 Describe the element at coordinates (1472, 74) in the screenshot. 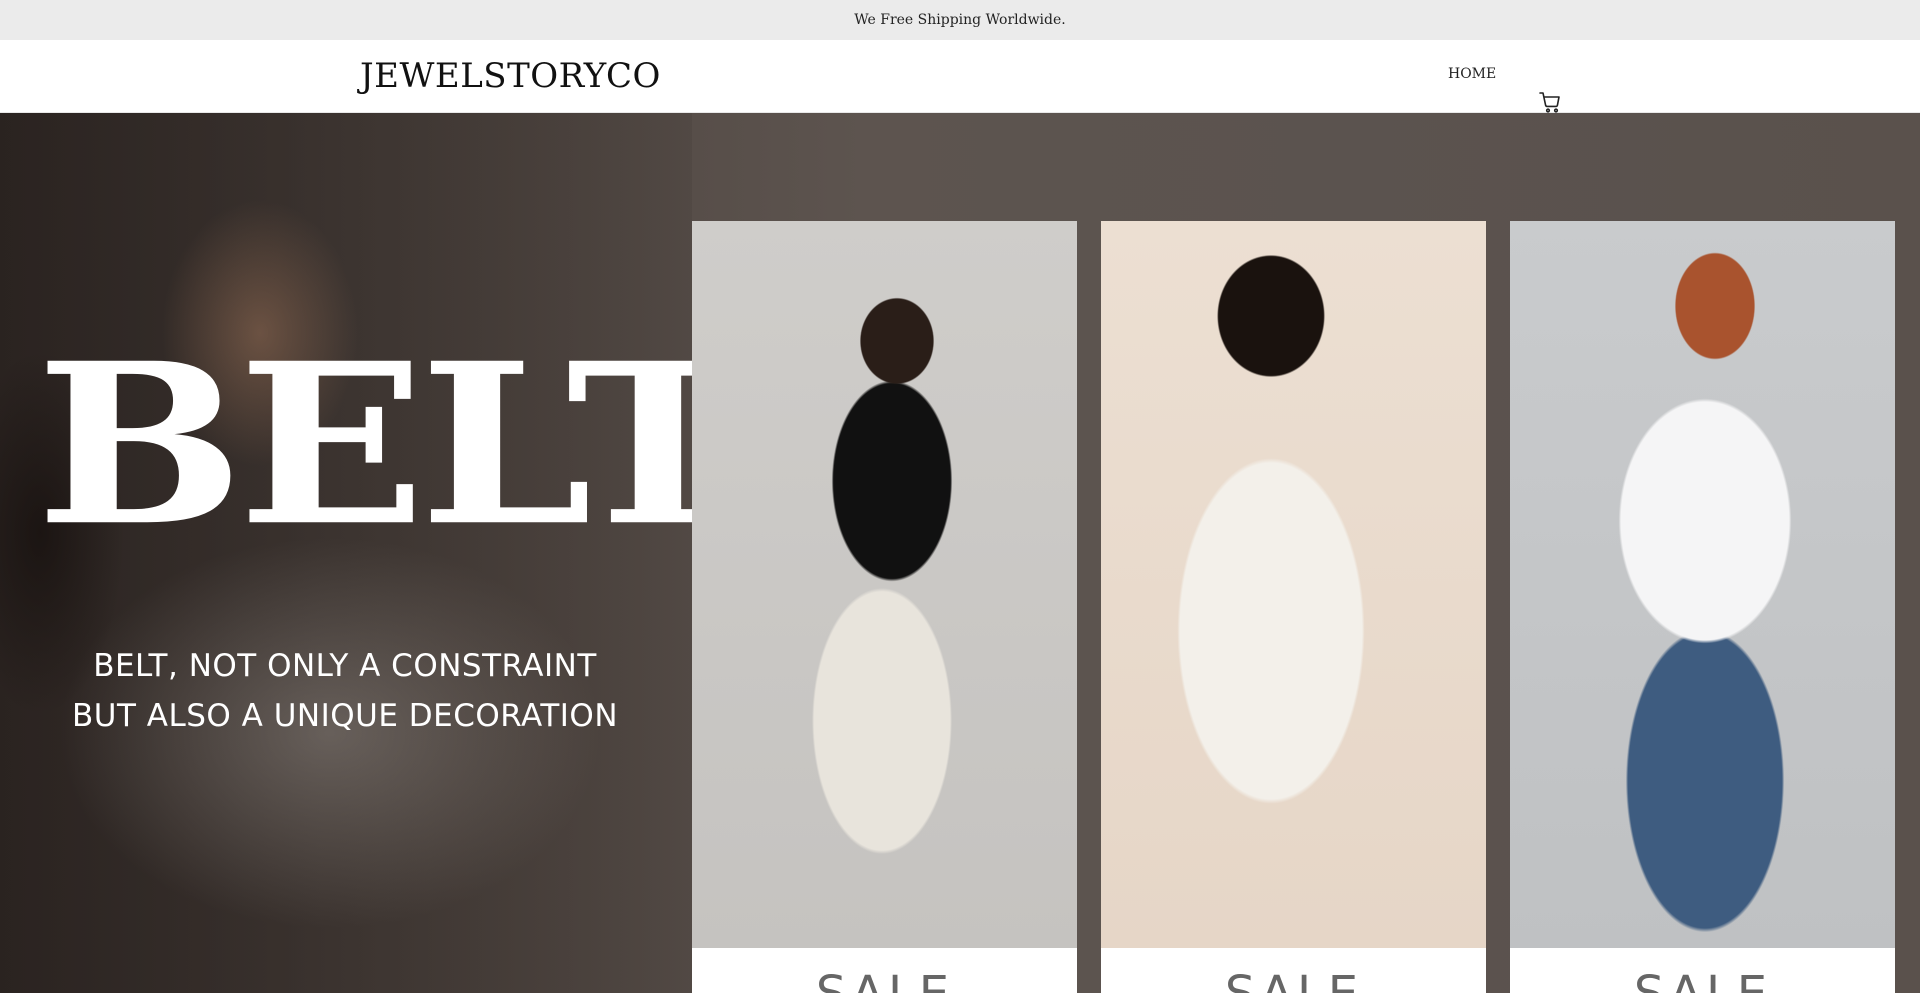

I see `nav-home-link: HOME` at that location.